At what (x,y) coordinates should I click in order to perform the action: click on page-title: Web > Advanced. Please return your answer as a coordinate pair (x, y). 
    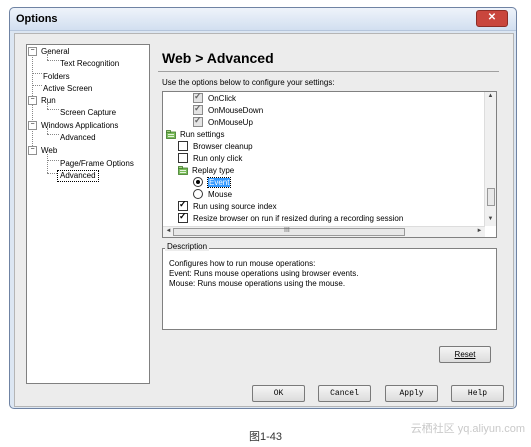
    Looking at the image, I should click on (218, 58).